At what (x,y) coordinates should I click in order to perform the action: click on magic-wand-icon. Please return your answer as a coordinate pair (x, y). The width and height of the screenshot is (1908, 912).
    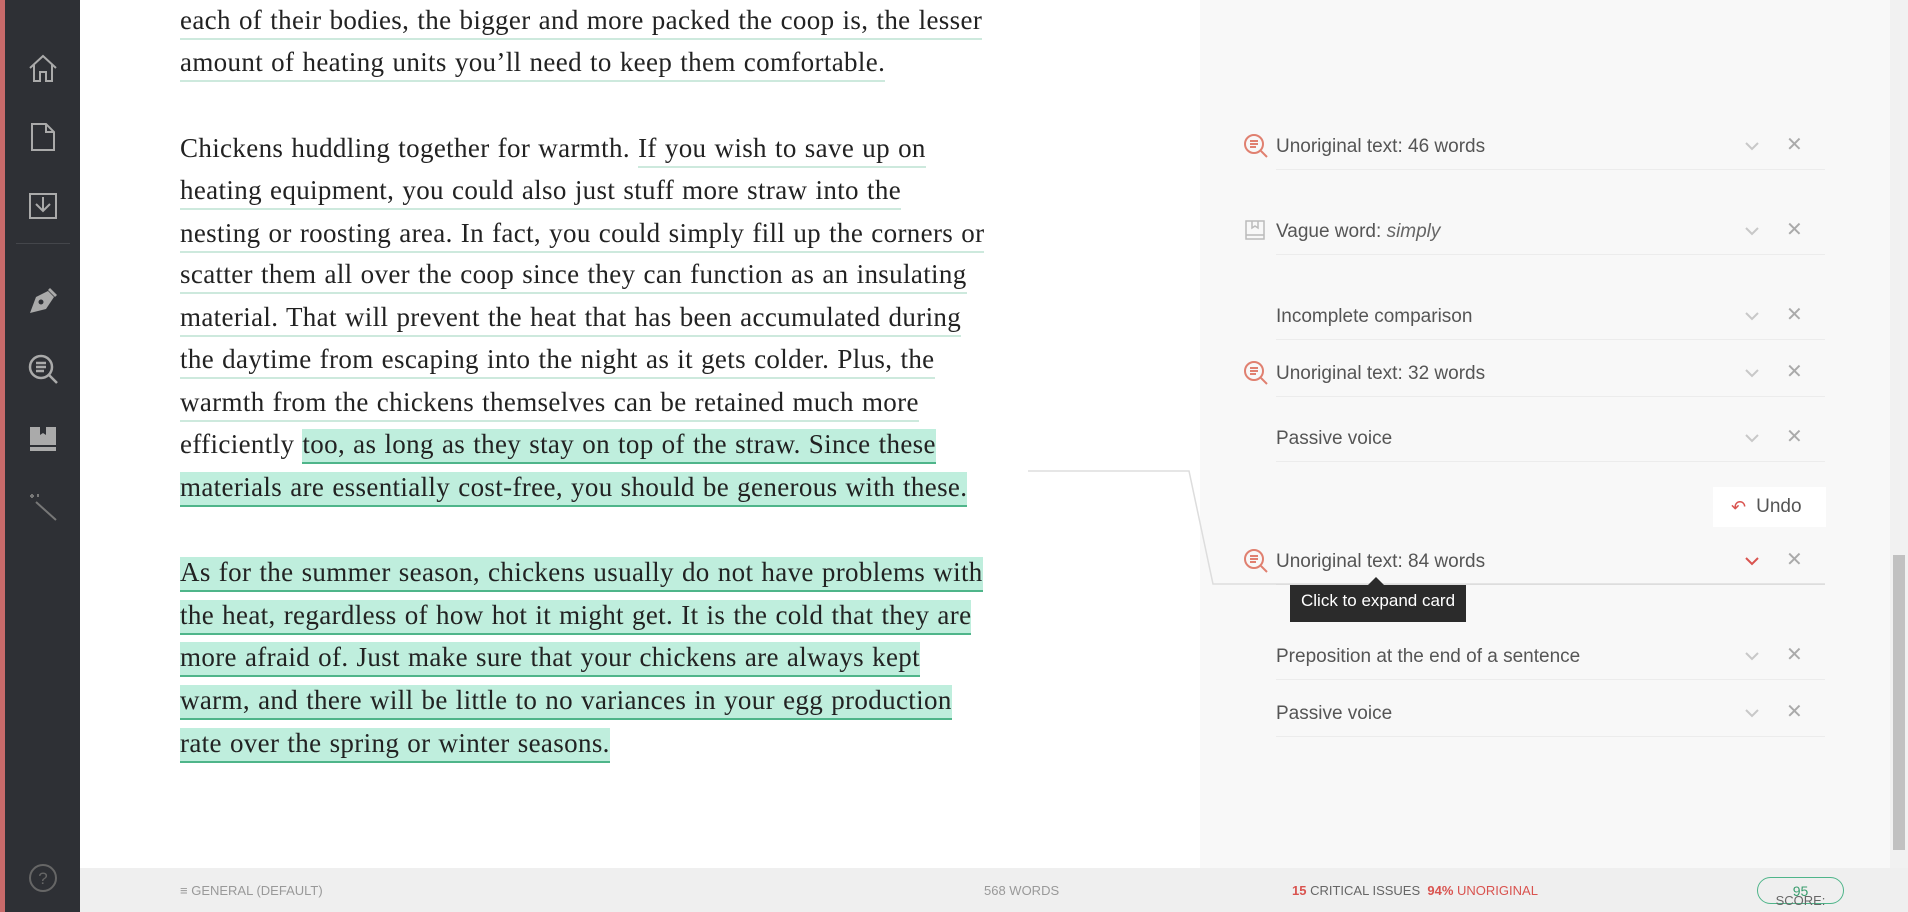
    Looking at the image, I should click on (43, 507).